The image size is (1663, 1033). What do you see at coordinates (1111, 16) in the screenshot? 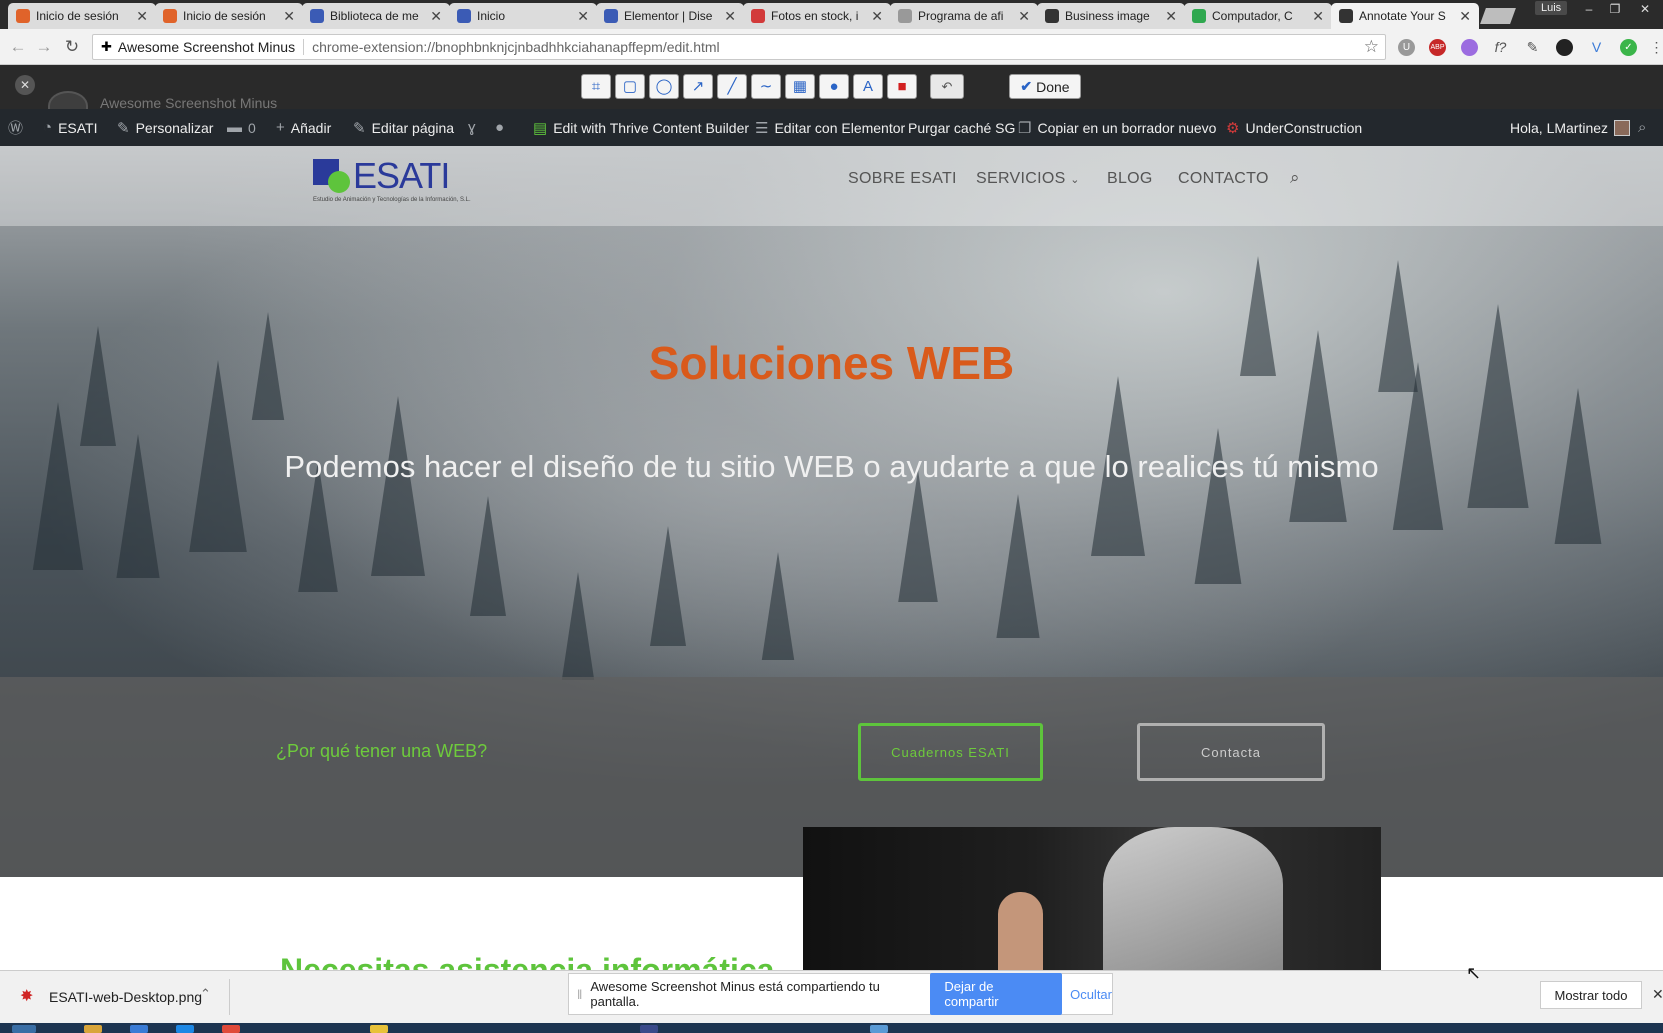
I see `browser-tab: Business image ✕` at bounding box center [1111, 16].